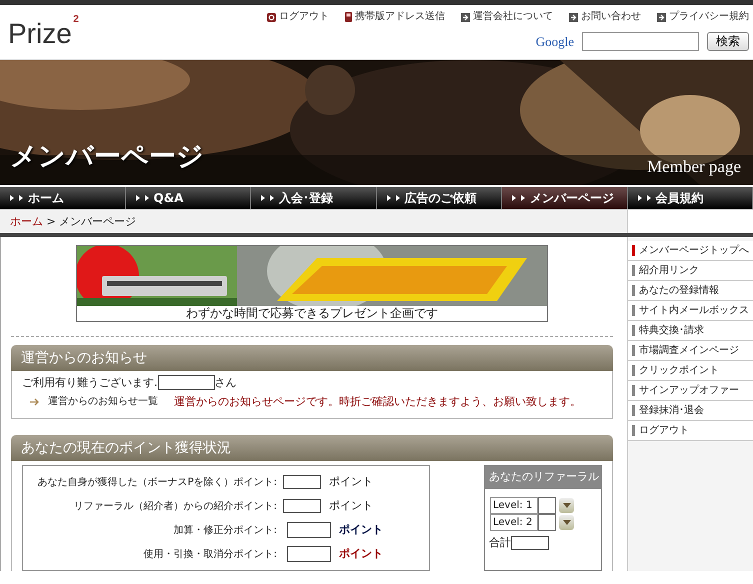  What do you see at coordinates (611, 16) in the screenshot?
I see `top-link: お問い合わせ` at bounding box center [611, 16].